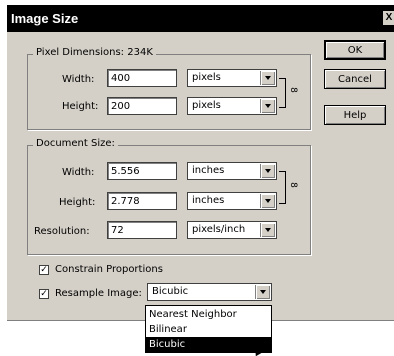 The width and height of the screenshot is (394, 356). What do you see at coordinates (232, 171) in the screenshot?
I see `doc-width-unit-select: inches` at bounding box center [232, 171].